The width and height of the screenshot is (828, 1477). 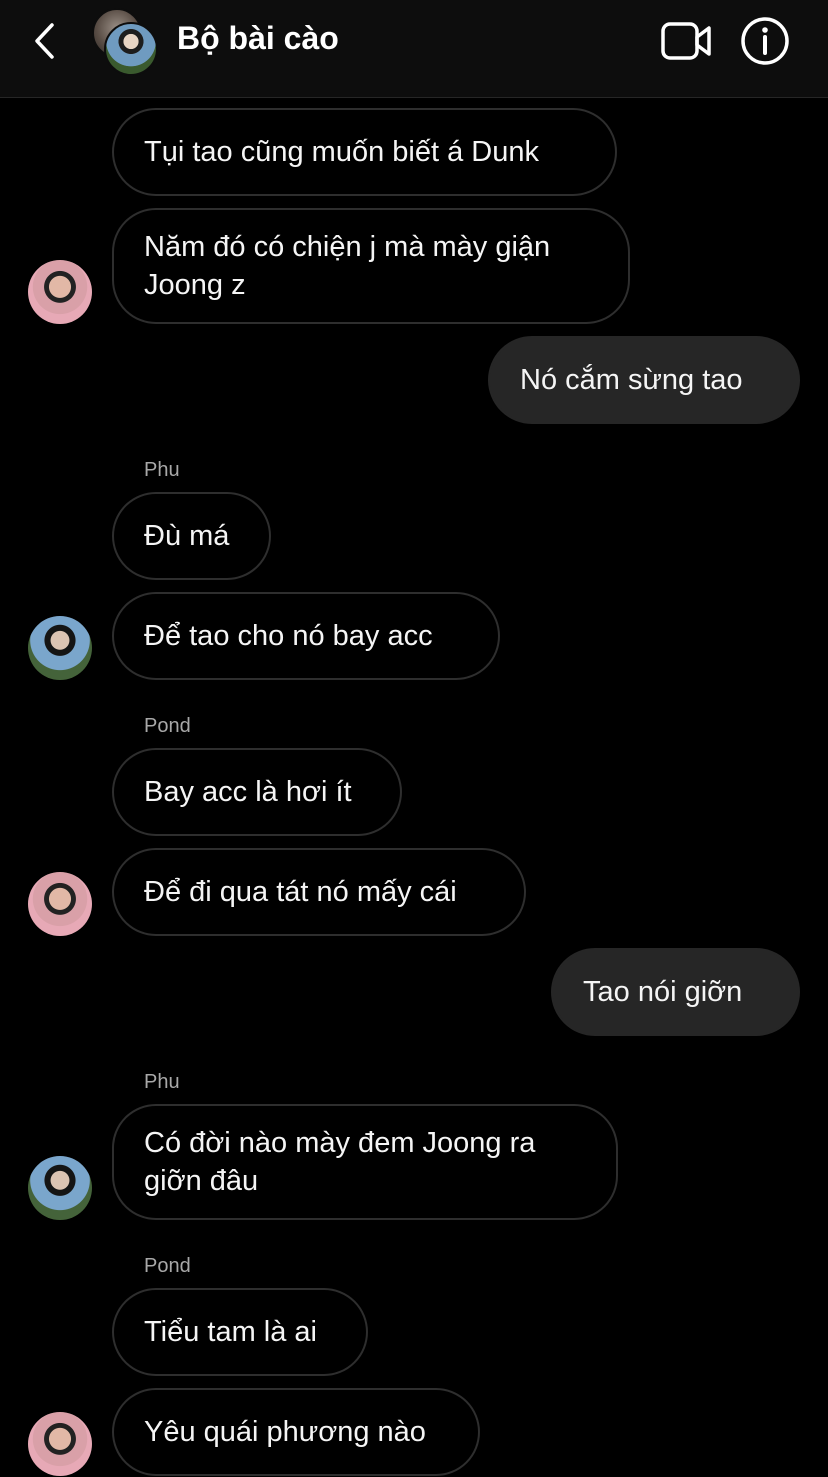 I want to click on message-bubble: Có đời nào mày đem Joong ra giỡn đâu, so click(x=365, y=1162).